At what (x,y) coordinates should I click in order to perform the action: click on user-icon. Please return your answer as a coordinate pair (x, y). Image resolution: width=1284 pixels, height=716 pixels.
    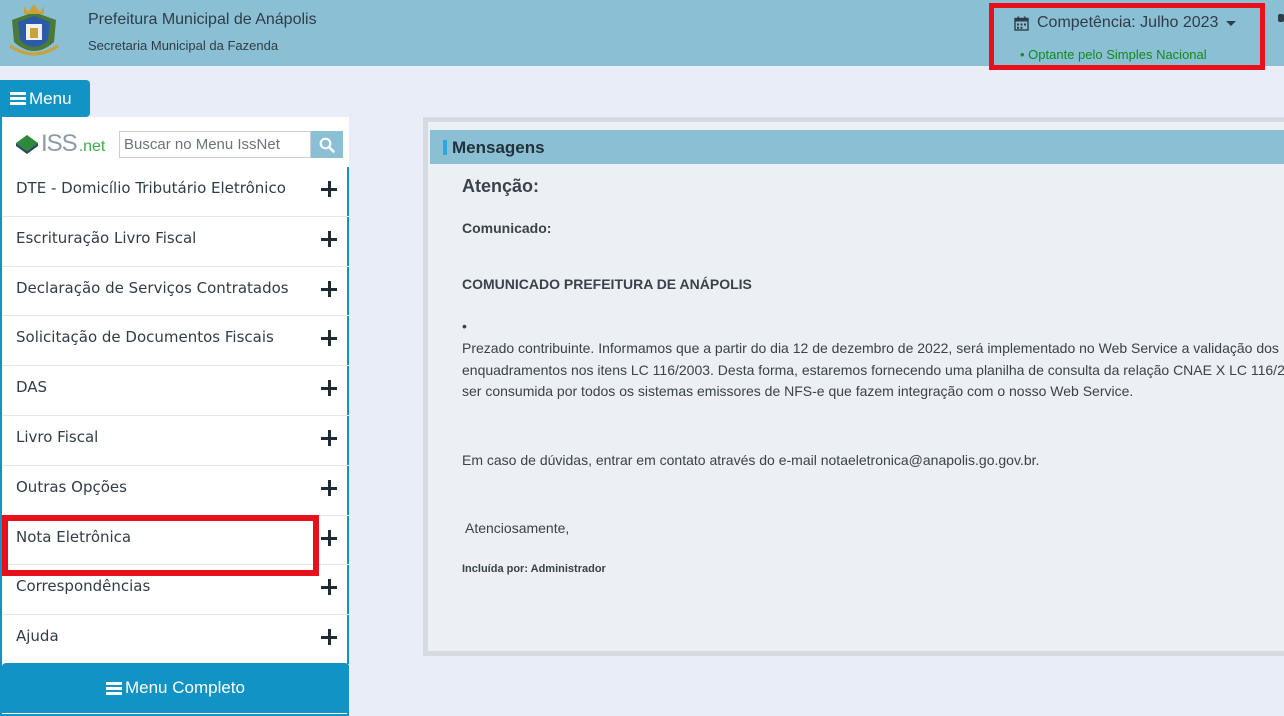
    Looking at the image, I should click on (1281, 18).